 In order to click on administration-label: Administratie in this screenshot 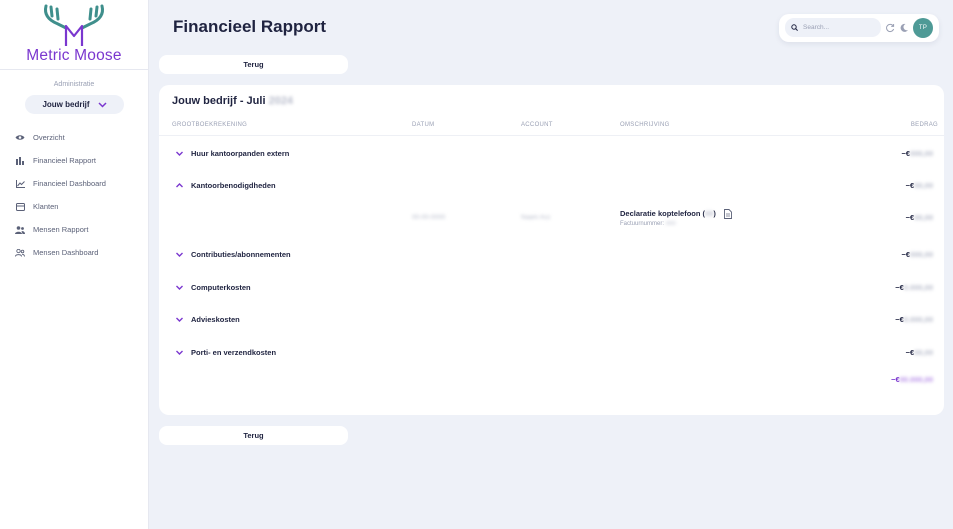, I will do `click(74, 84)`.